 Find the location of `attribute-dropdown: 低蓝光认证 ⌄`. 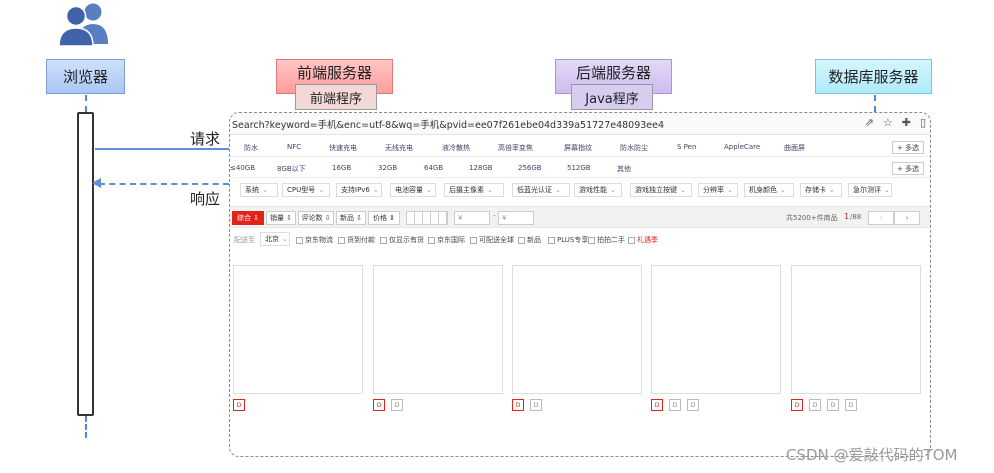

attribute-dropdown: 低蓝光认证 ⌄ is located at coordinates (541, 190).